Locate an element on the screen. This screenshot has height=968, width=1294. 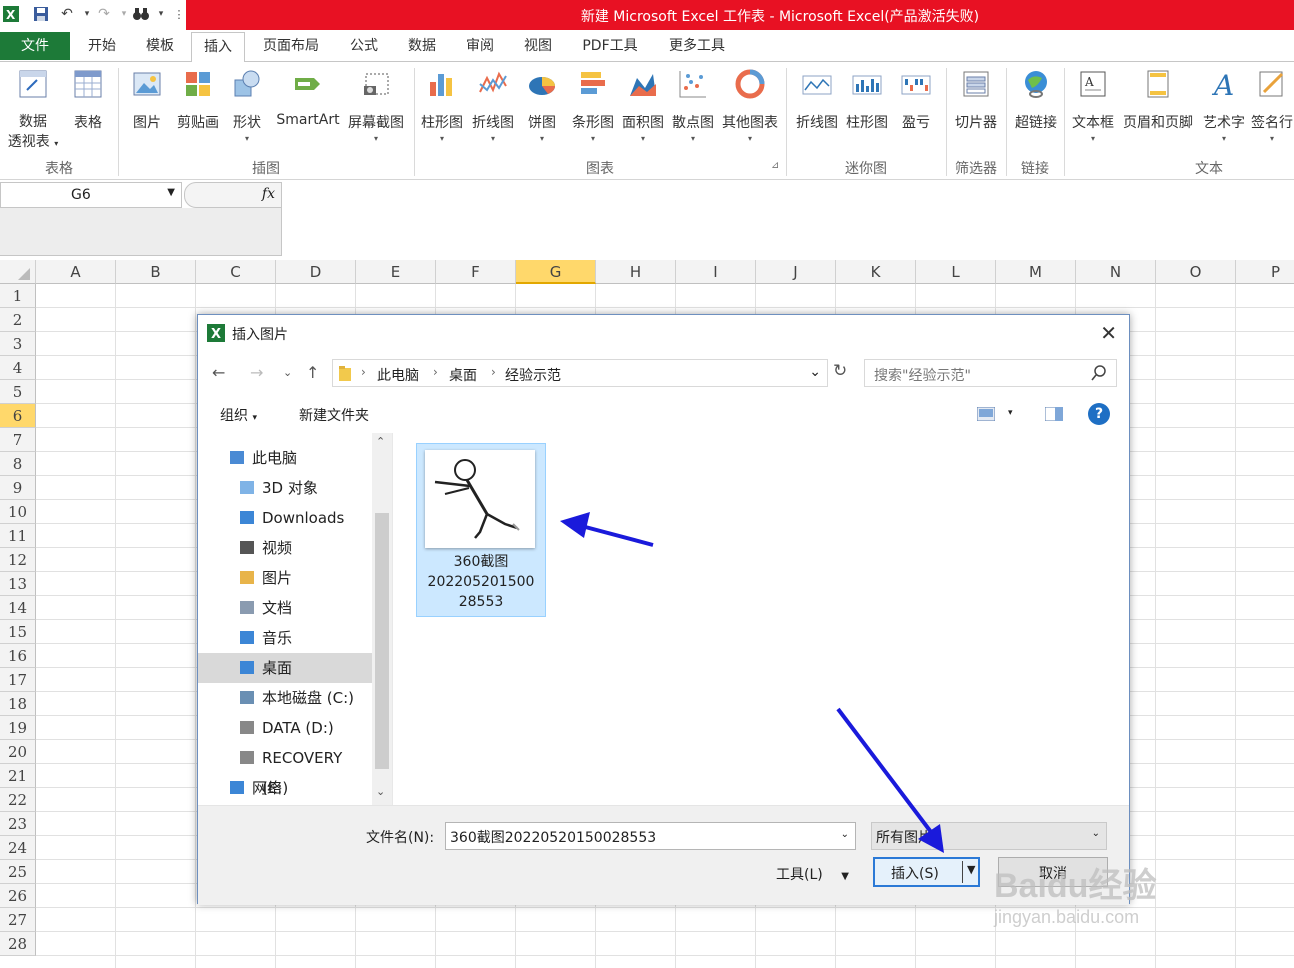
row-header: 4 is located at coordinates (18, 368).